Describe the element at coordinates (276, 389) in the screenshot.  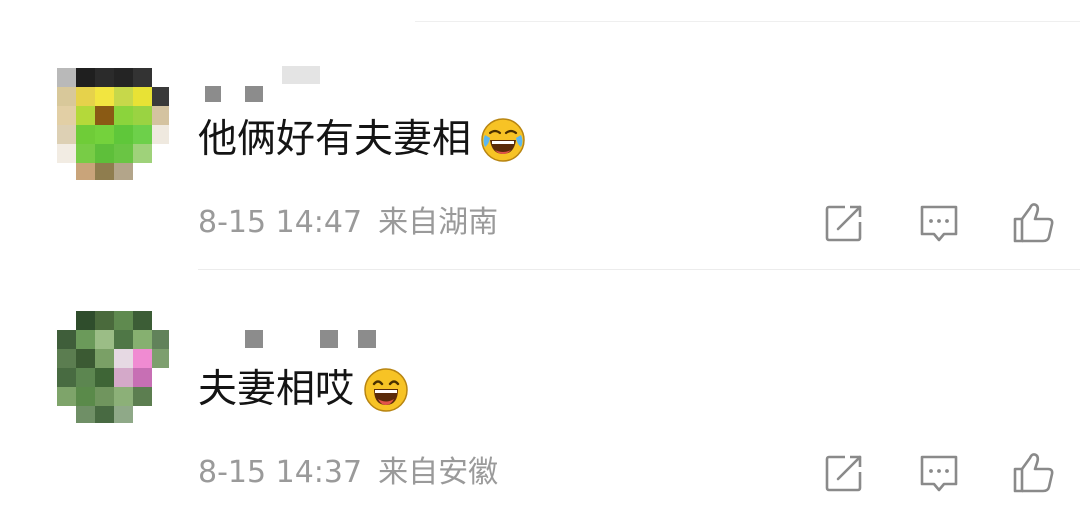
I see `comment-text-content: 夫妻相哎` at that location.